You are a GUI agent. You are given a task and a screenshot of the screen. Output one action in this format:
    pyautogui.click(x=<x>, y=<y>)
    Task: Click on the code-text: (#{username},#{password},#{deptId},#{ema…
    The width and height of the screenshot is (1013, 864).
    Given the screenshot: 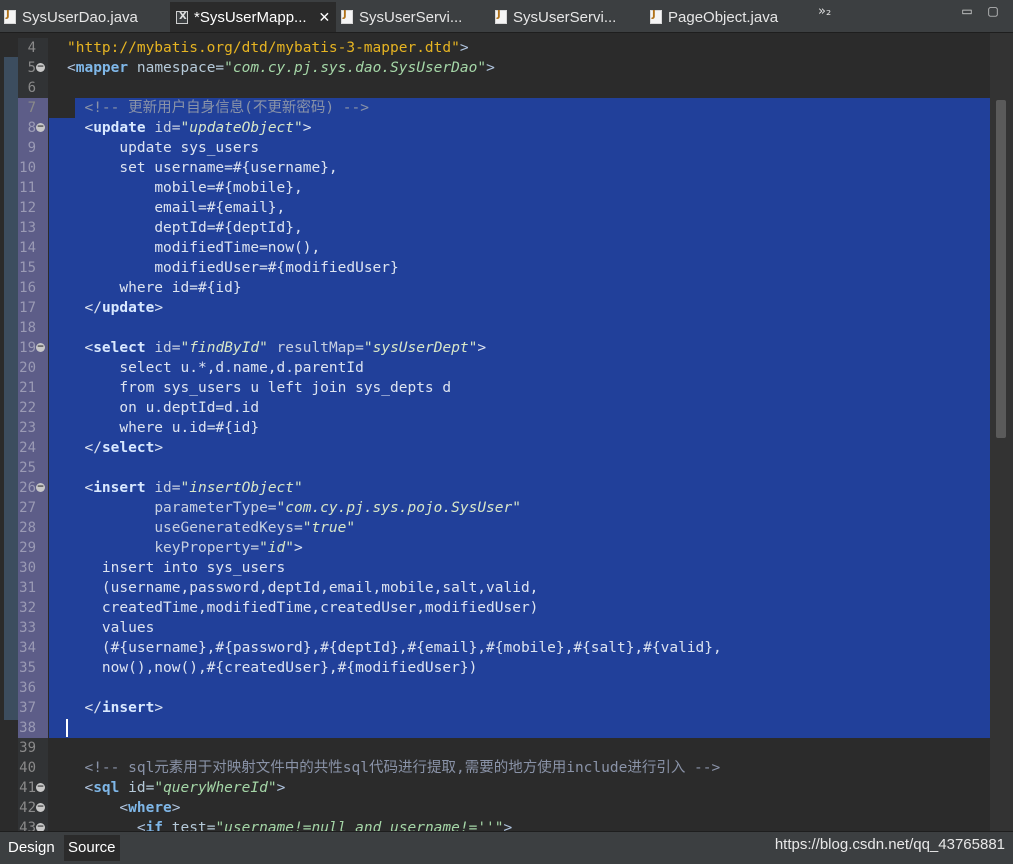 What is the action you would take?
    pyautogui.click(x=519, y=648)
    